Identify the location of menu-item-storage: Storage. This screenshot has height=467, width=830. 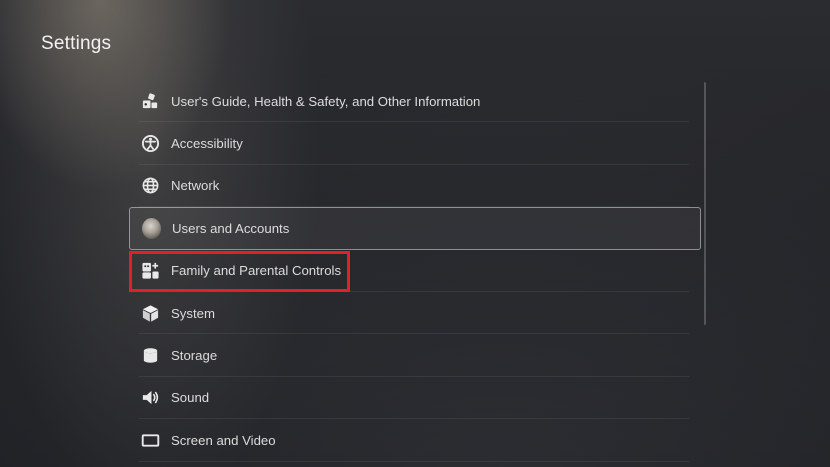
(415, 356).